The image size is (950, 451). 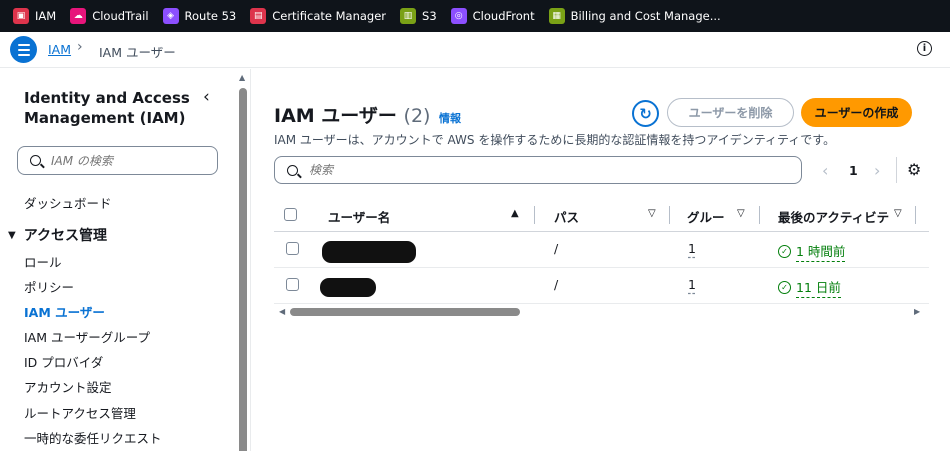 I want to click on favorite-certificate-manager: ▤ Certificate Manager, so click(x=318, y=16).